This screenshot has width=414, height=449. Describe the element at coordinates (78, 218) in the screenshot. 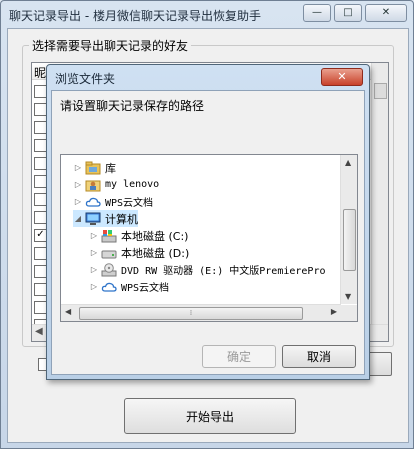

I see `collapse-arrow-icon: ◢` at that location.